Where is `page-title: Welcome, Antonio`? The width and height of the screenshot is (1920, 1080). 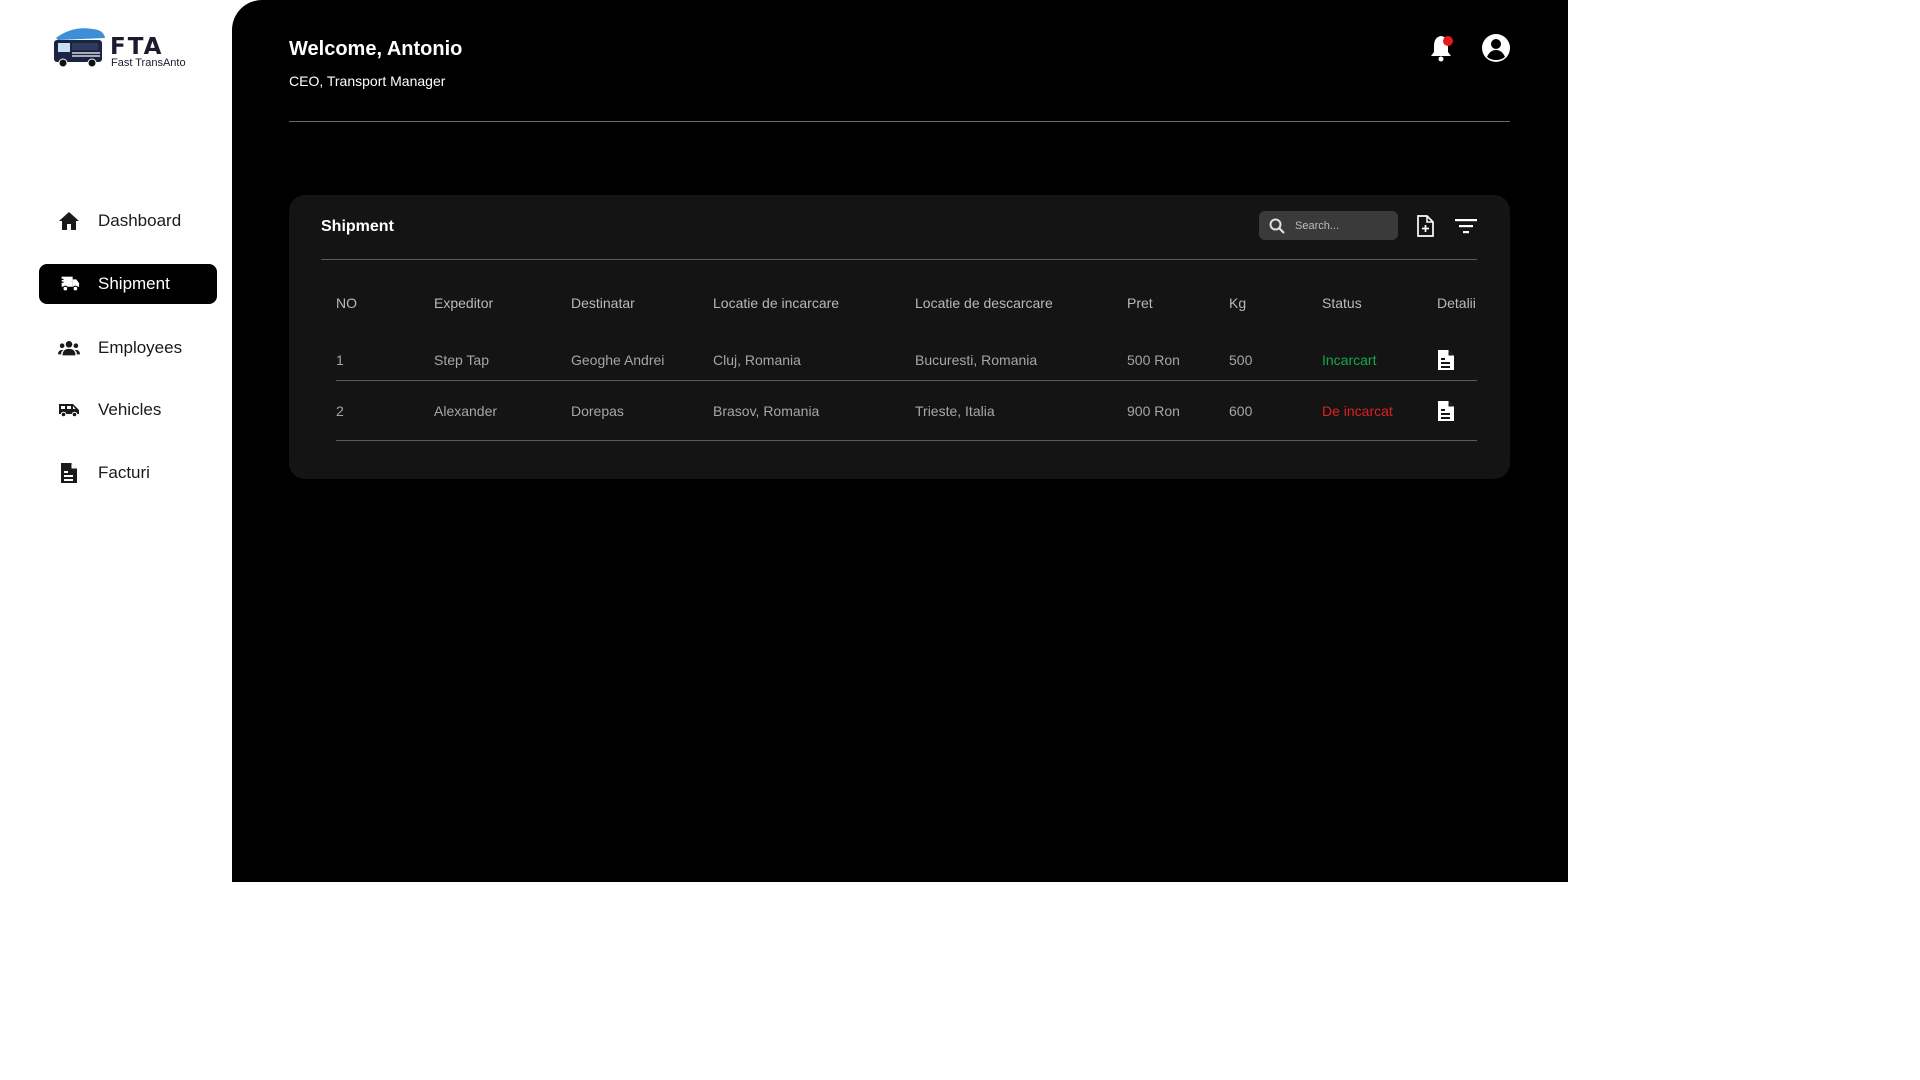 page-title: Welcome, Antonio is located at coordinates (376, 49).